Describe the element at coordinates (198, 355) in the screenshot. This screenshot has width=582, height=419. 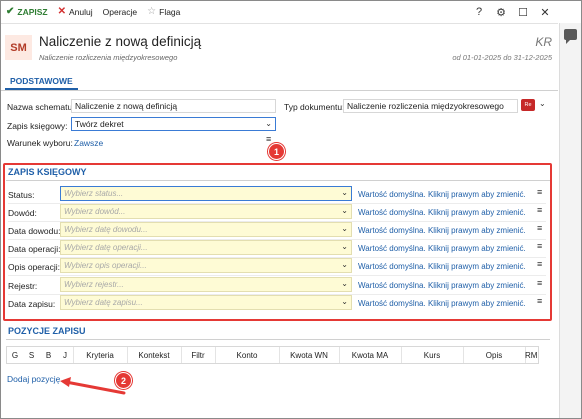
I see `column-header: Filtr` at that location.